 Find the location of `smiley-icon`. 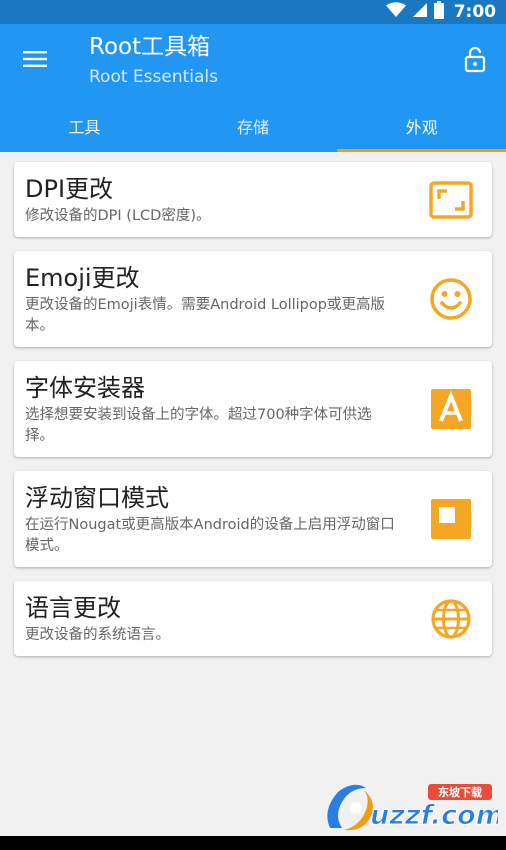

smiley-icon is located at coordinates (451, 299).